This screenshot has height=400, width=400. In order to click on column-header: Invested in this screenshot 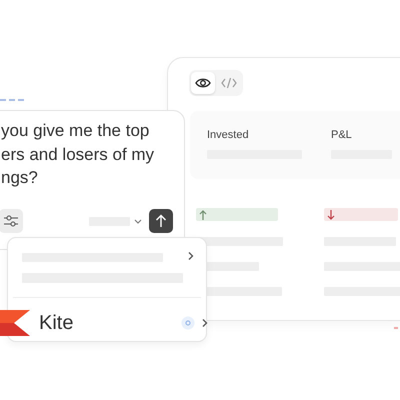, I will do `click(228, 135)`.